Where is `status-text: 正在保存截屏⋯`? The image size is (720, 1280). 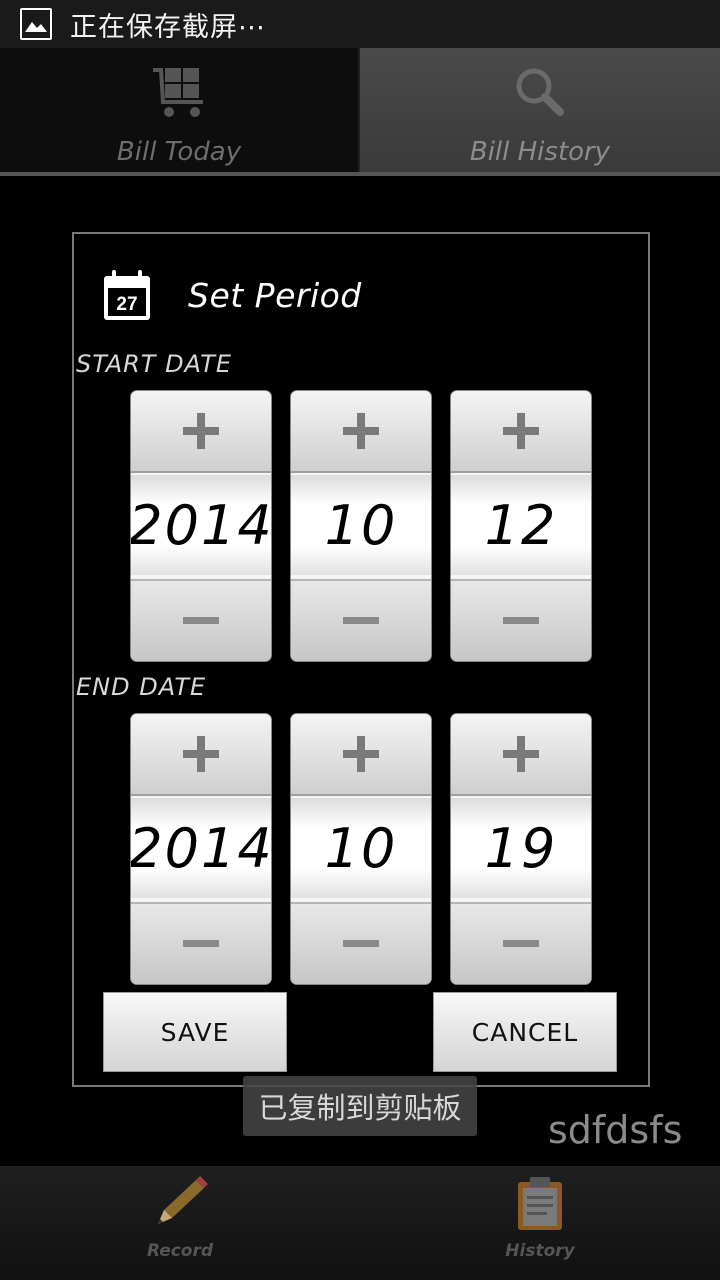
status-text: 正在保存截屏⋯ is located at coordinates (168, 27).